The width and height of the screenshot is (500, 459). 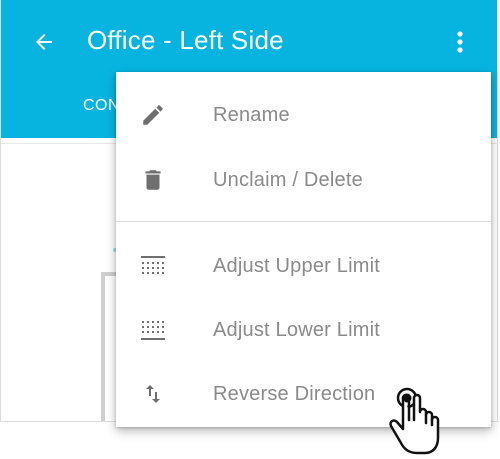 I want to click on menu-item-unclaim-delete: Unclaim / Delete, so click(x=303, y=180).